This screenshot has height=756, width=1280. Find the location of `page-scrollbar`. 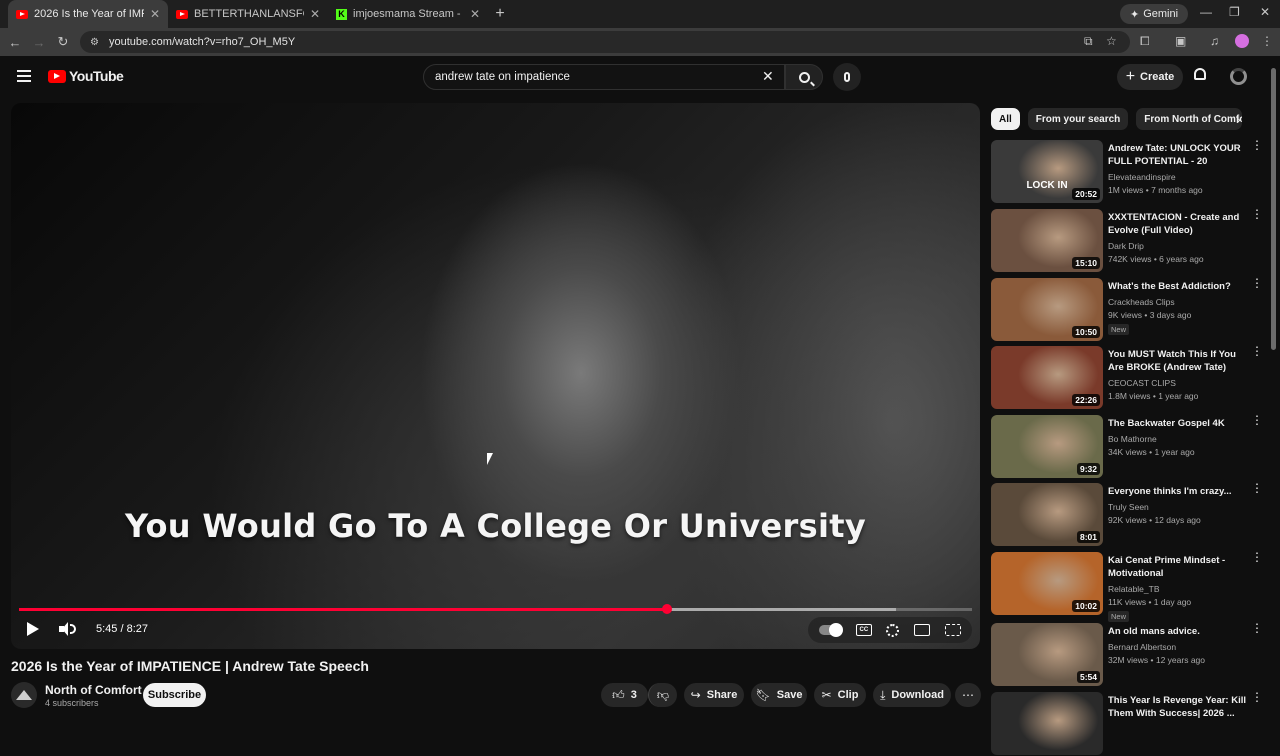

page-scrollbar is located at coordinates (1273, 209).